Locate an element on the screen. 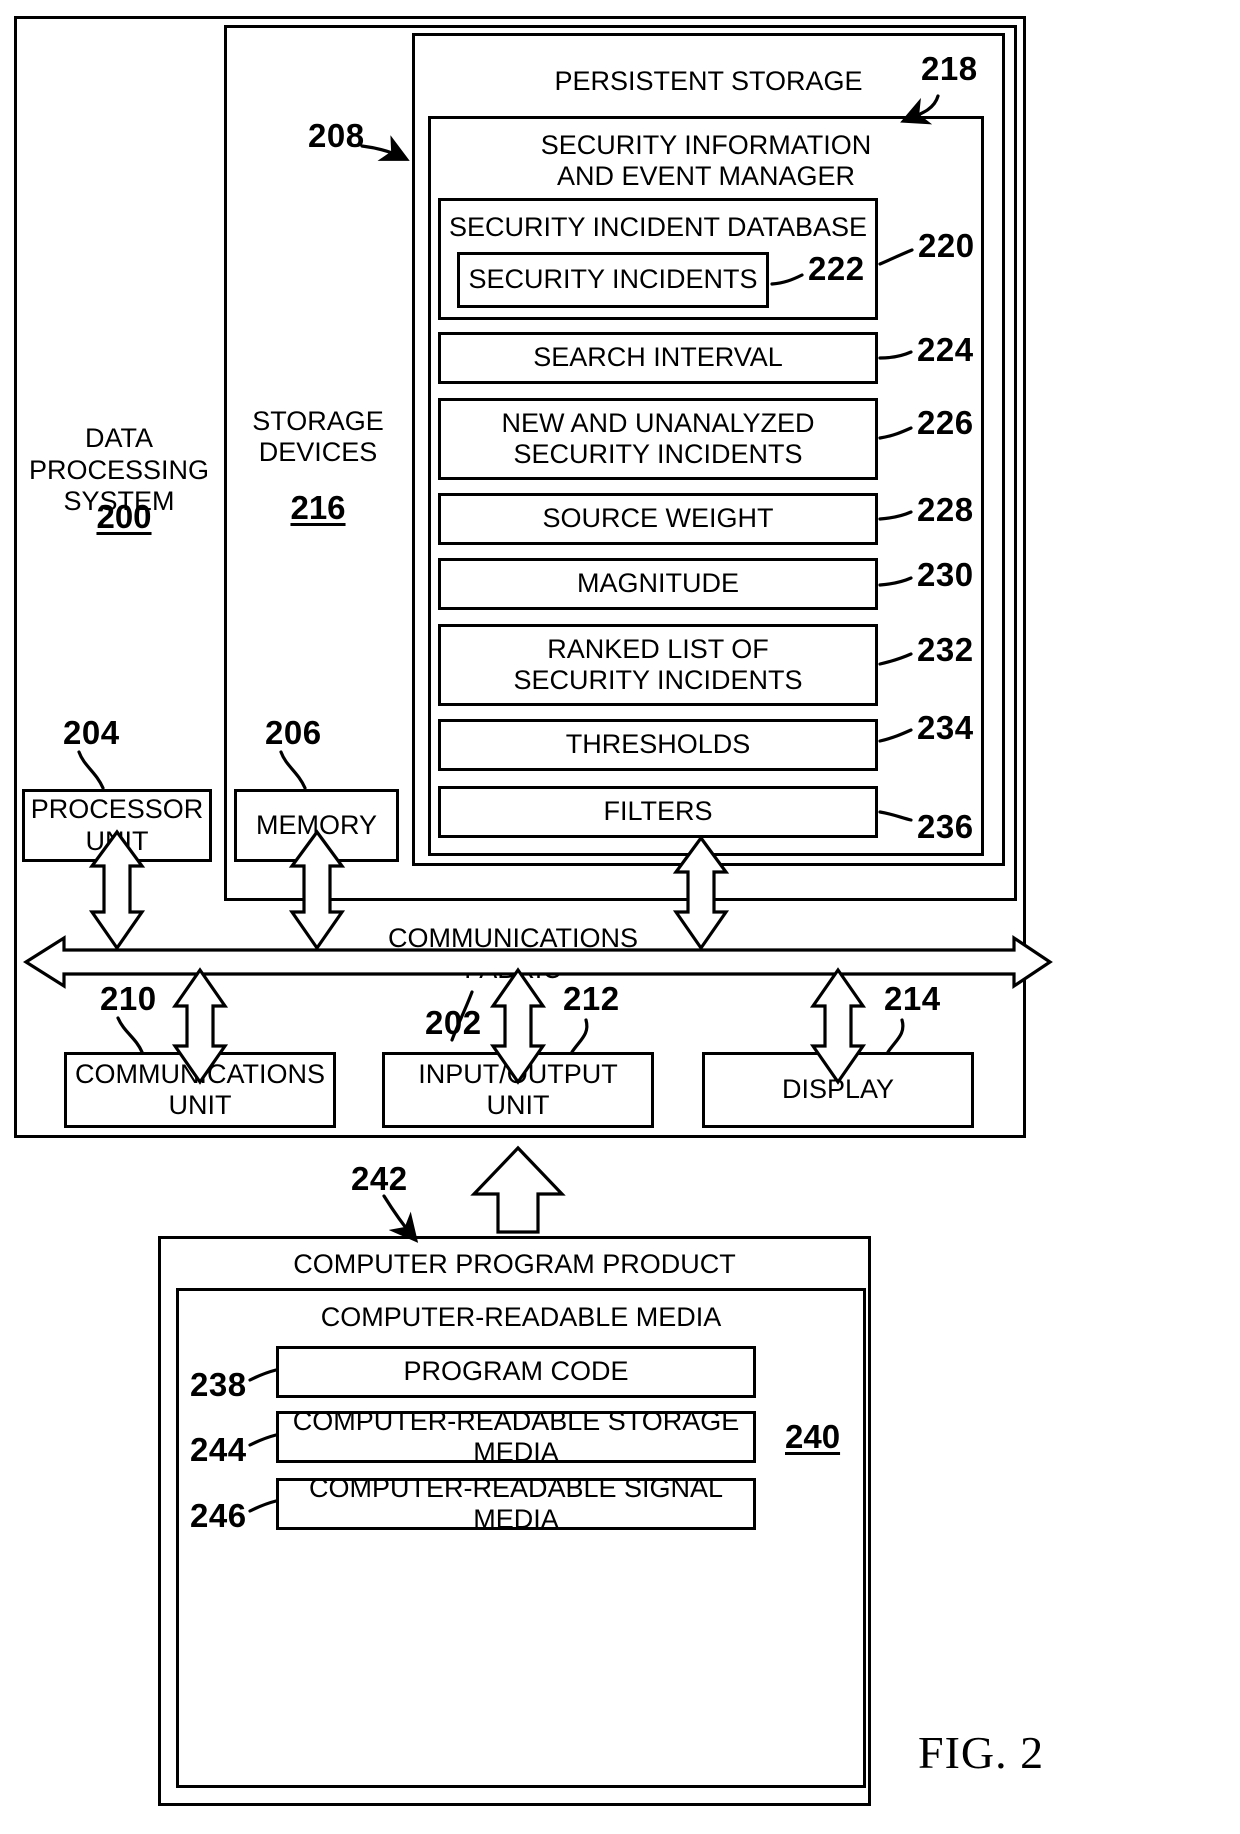 The image size is (1240, 1834). figure-label: FIG. 2 is located at coordinates (981, 1752).